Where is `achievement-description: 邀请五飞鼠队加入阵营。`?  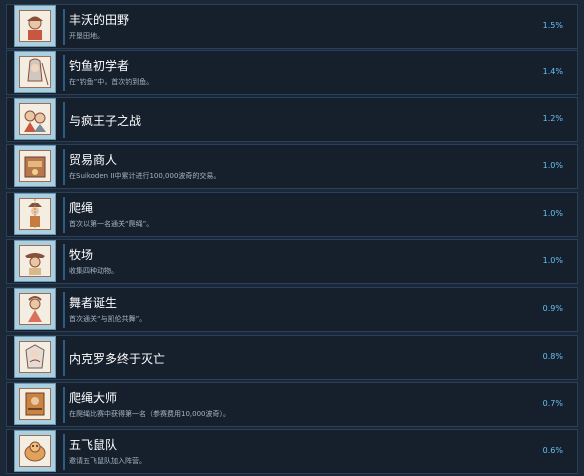
achievement-description: 邀请五飞鼠队加入阵营。 is located at coordinates (107, 461).